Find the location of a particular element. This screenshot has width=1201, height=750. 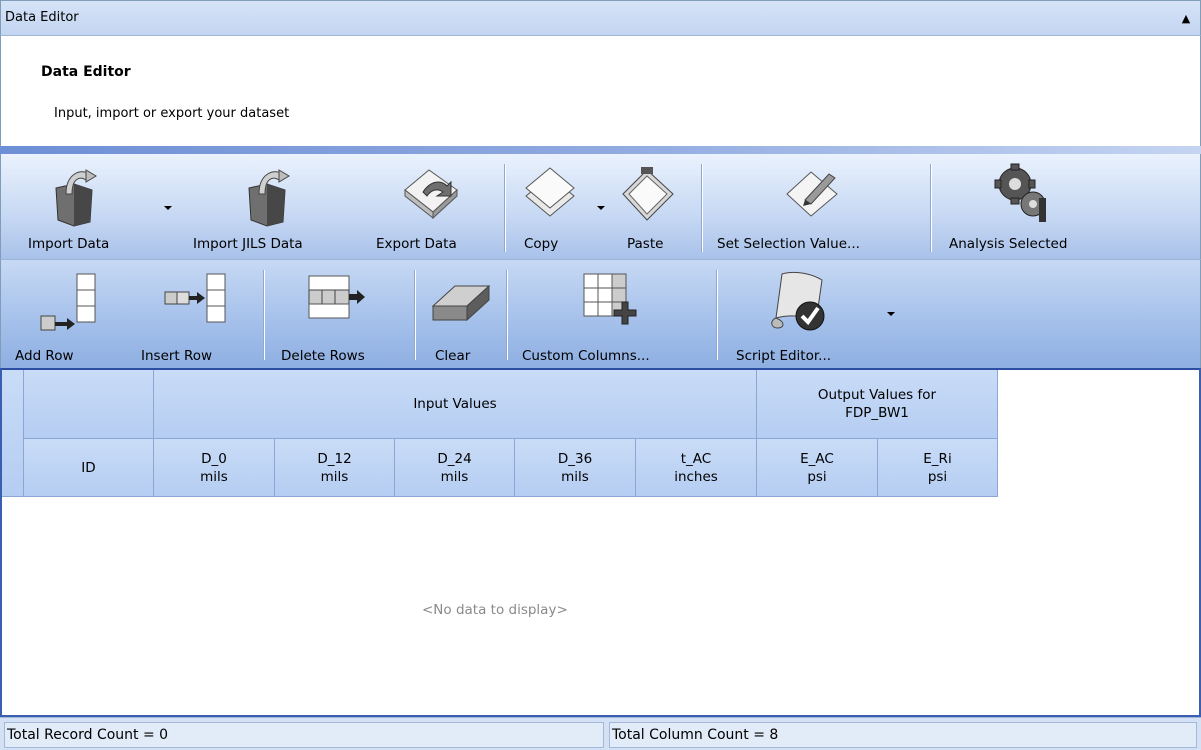

insert-row-label: Insert Row is located at coordinates (177, 356).